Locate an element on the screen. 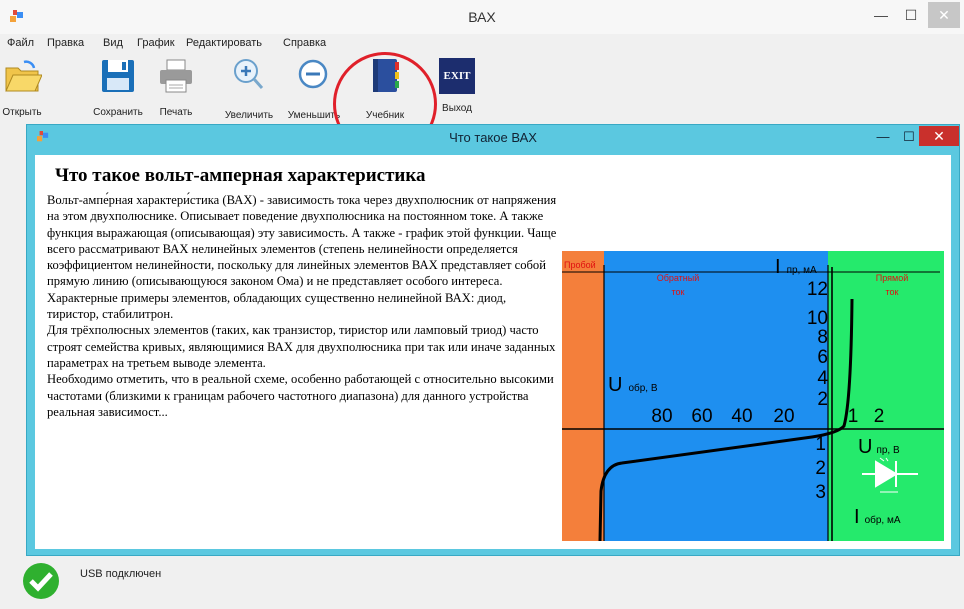  y-tick-label: 12 is located at coordinates (817, 289).